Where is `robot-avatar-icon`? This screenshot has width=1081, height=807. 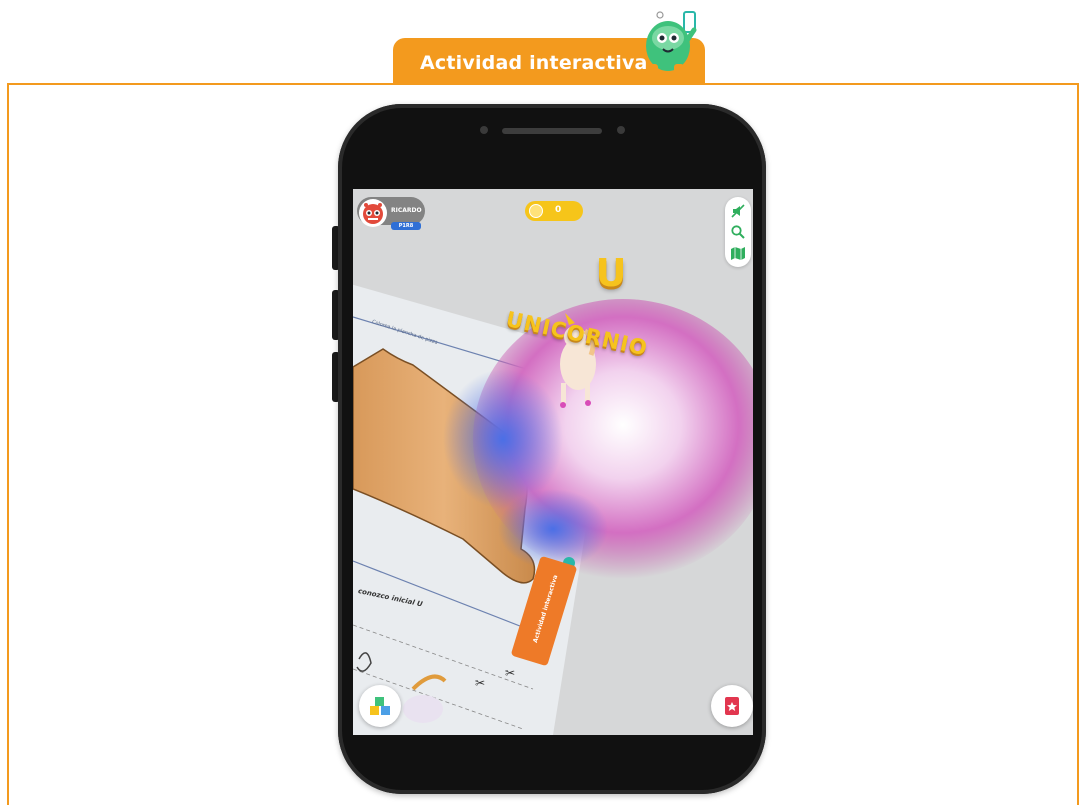 robot-avatar-icon is located at coordinates (373, 213).